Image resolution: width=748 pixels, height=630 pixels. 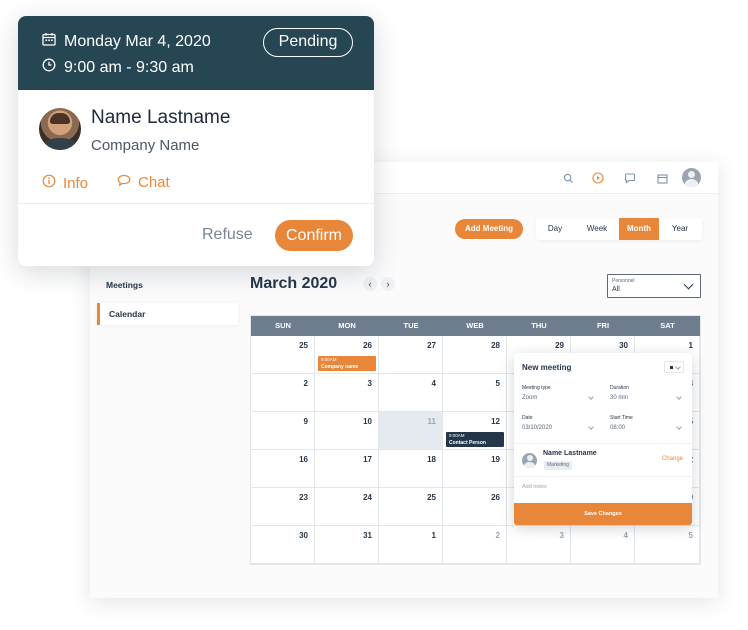 I want to click on day-number: 12, so click(x=495, y=421).